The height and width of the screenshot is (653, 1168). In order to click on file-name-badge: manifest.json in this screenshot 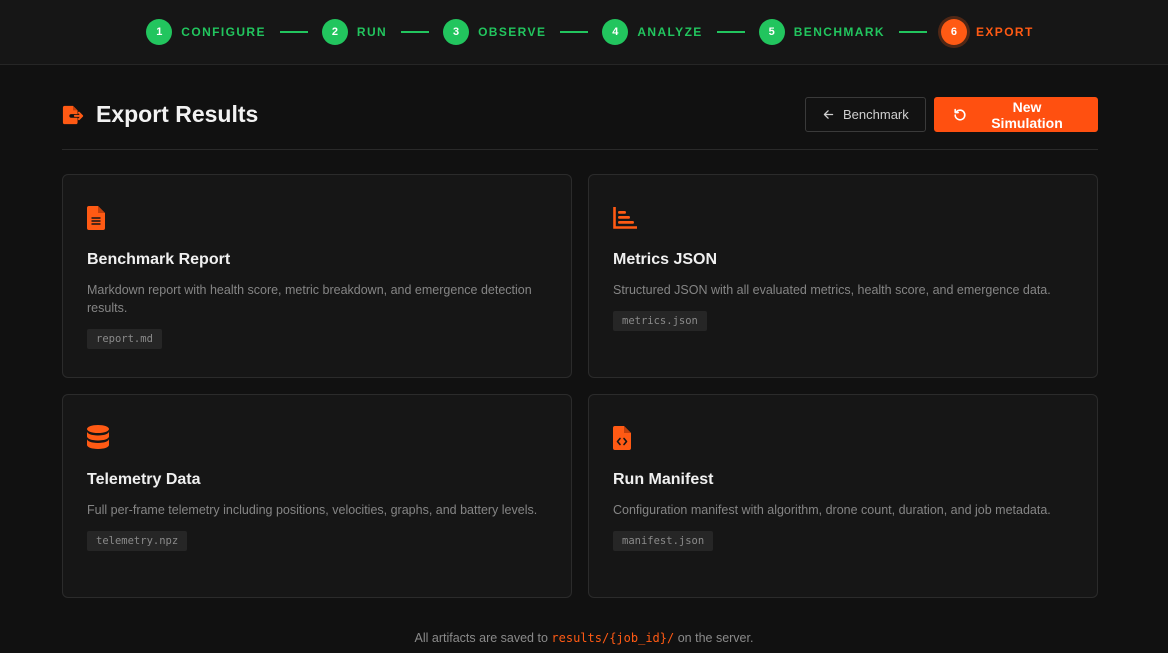, I will do `click(663, 541)`.